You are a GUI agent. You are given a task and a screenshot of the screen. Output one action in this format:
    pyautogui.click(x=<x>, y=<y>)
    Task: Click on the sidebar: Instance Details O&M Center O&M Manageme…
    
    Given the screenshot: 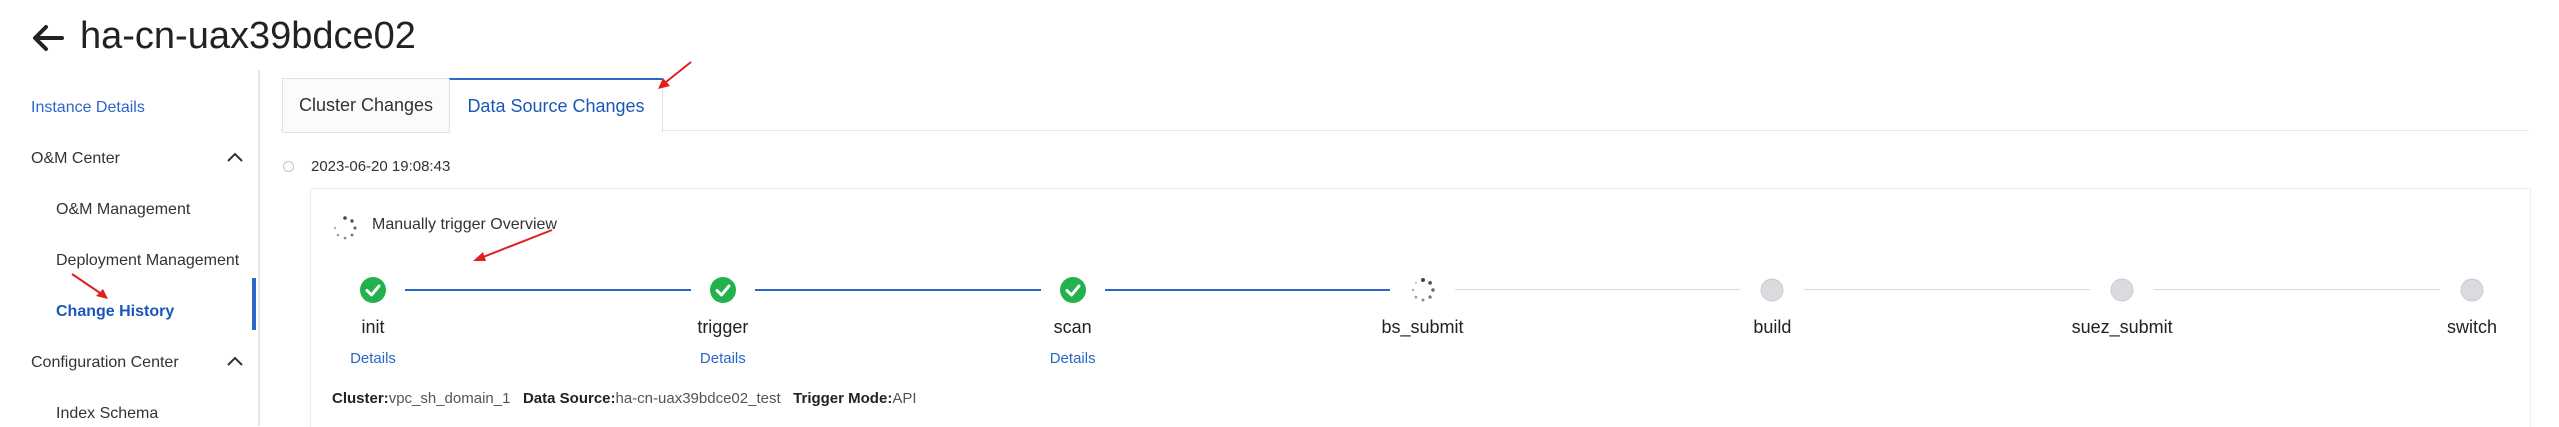 What is the action you would take?
    pyautogui.click(x=130, y=248)
    